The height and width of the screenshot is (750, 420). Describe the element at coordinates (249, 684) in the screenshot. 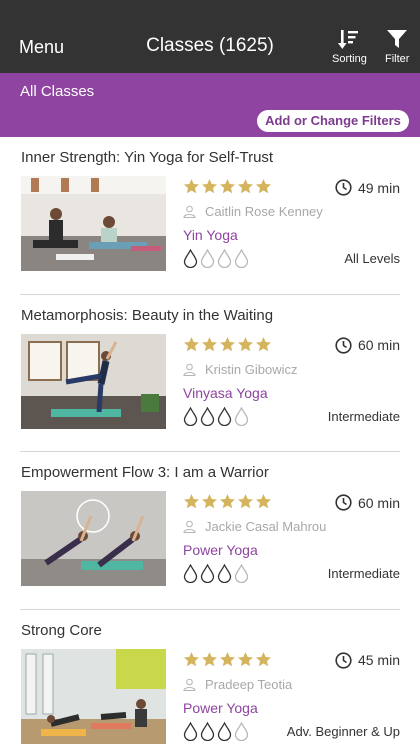

I see `instructor-name: Pradeep Teotia` at that location.